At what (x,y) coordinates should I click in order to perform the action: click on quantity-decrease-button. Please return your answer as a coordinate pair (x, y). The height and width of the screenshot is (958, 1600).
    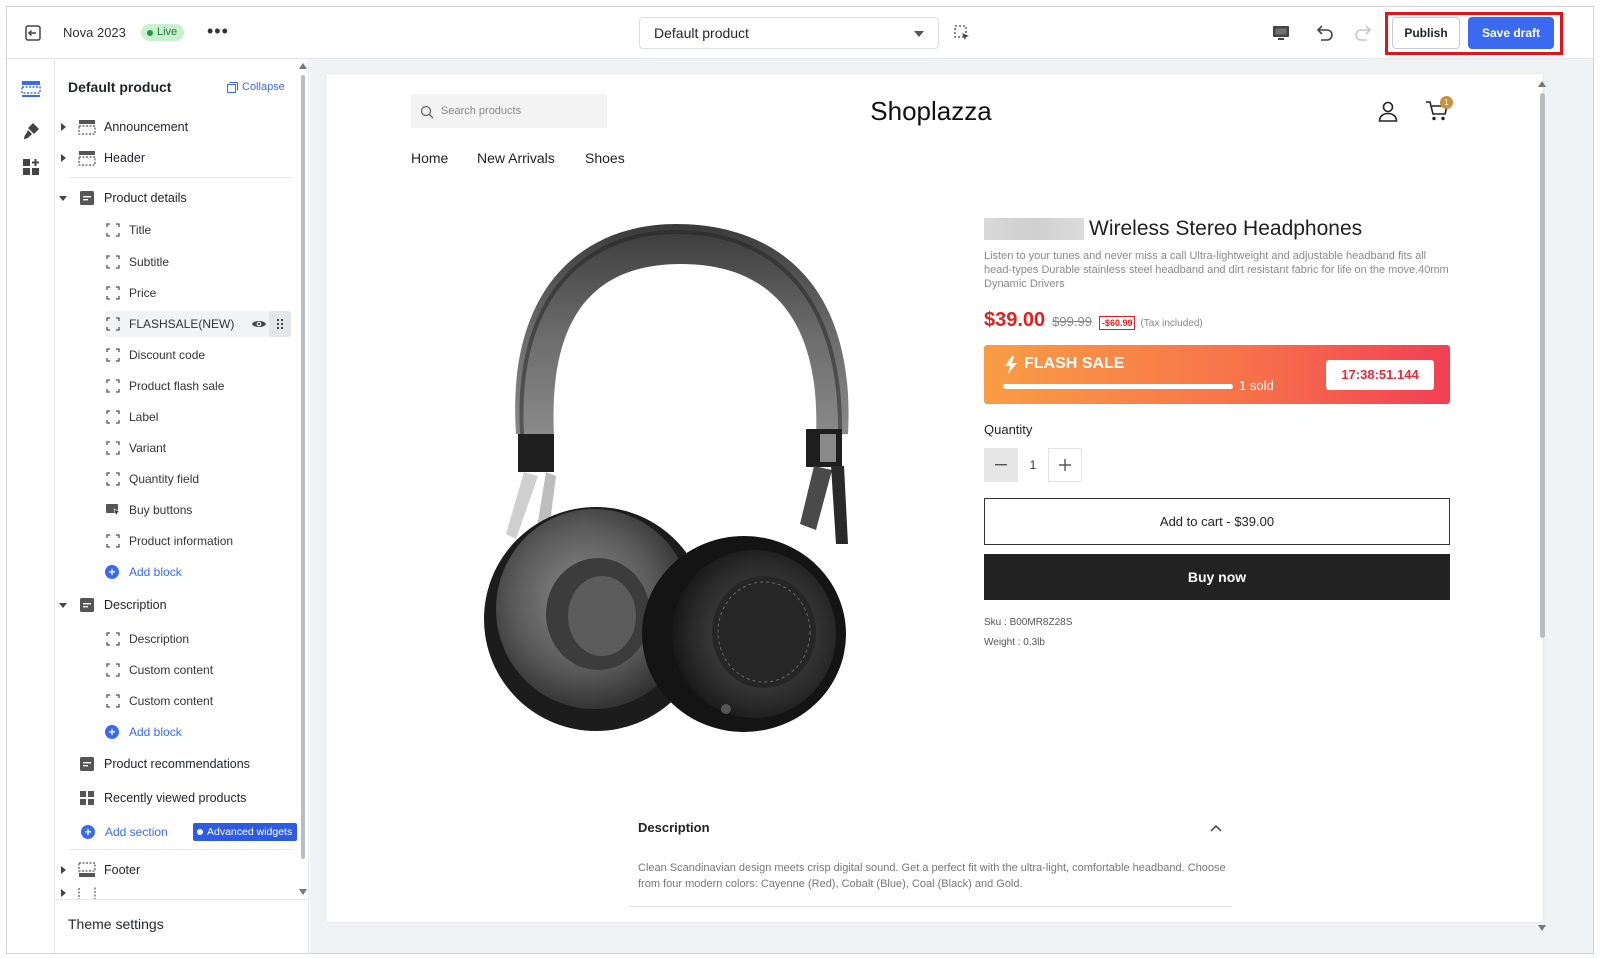
    Looking at the image, I should click on (1001, 465).